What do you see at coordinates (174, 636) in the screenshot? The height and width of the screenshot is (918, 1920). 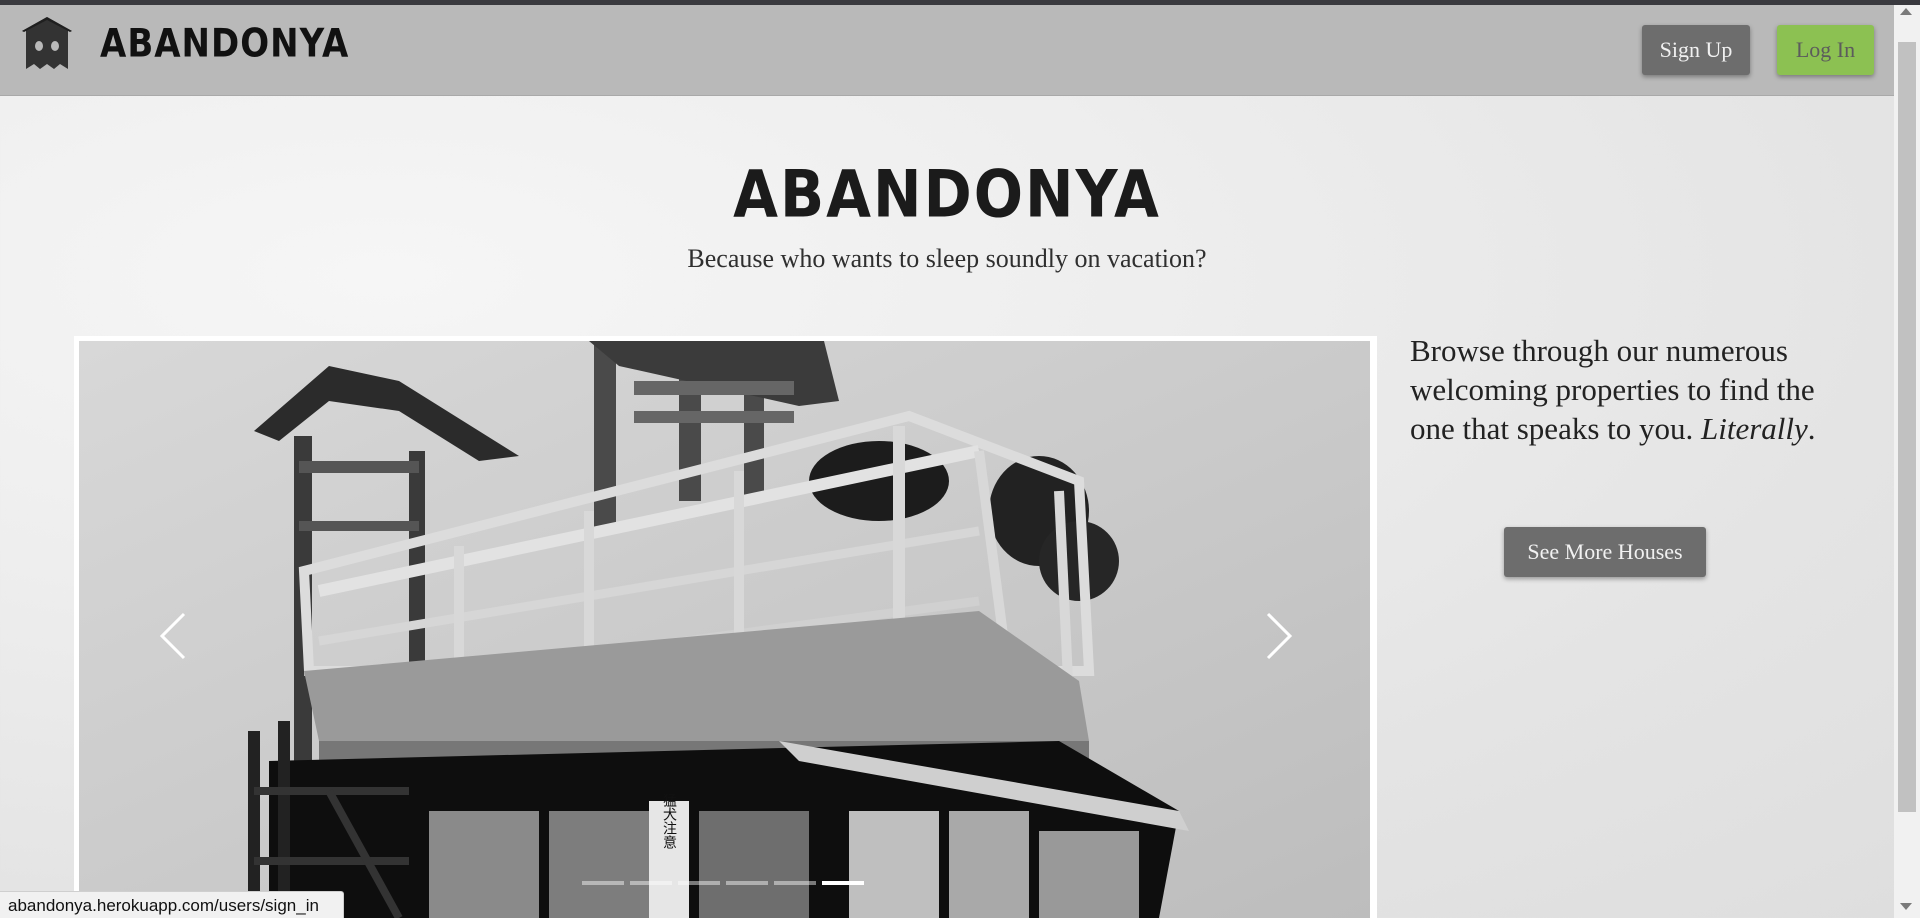 I see `chevron-left-icon` at bounding box center [174, 636].